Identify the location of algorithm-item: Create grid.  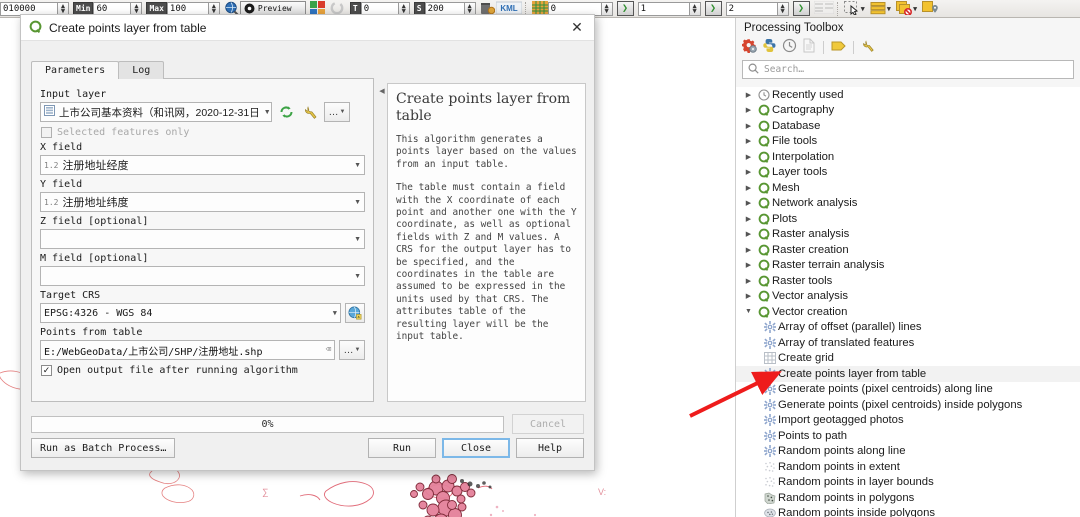
(908, 359).